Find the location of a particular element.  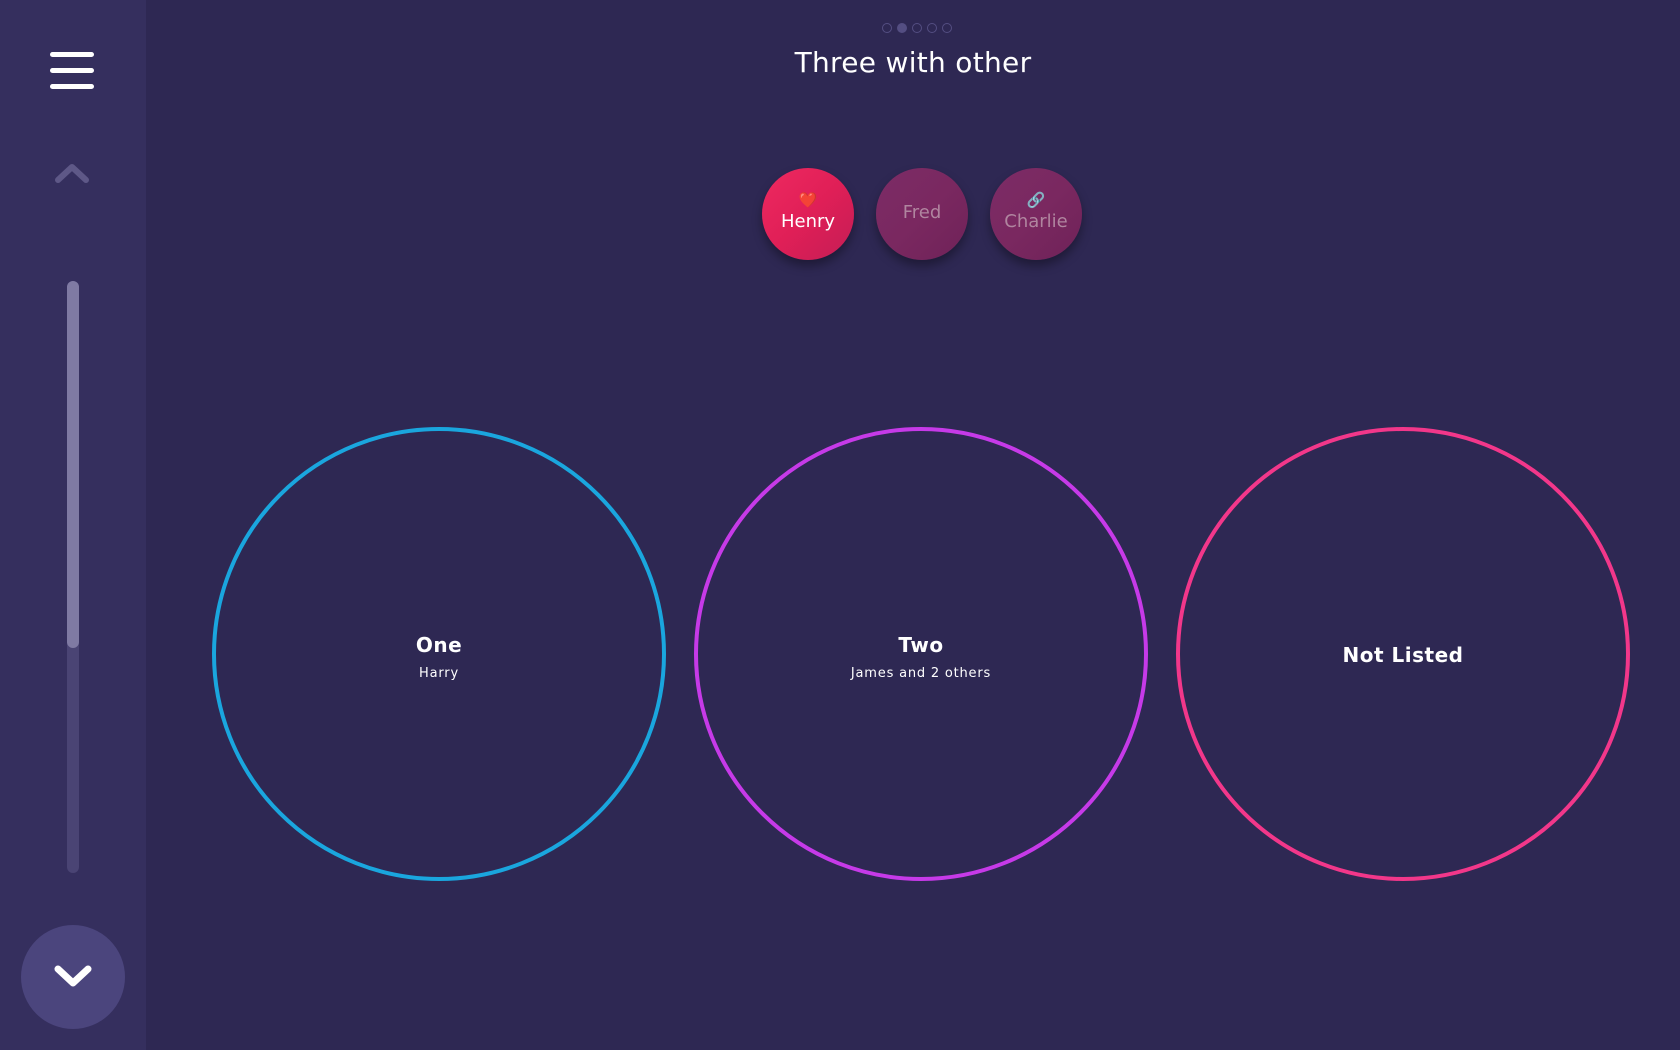

chip-label: Charlie is located at coordinates (1036, 221).